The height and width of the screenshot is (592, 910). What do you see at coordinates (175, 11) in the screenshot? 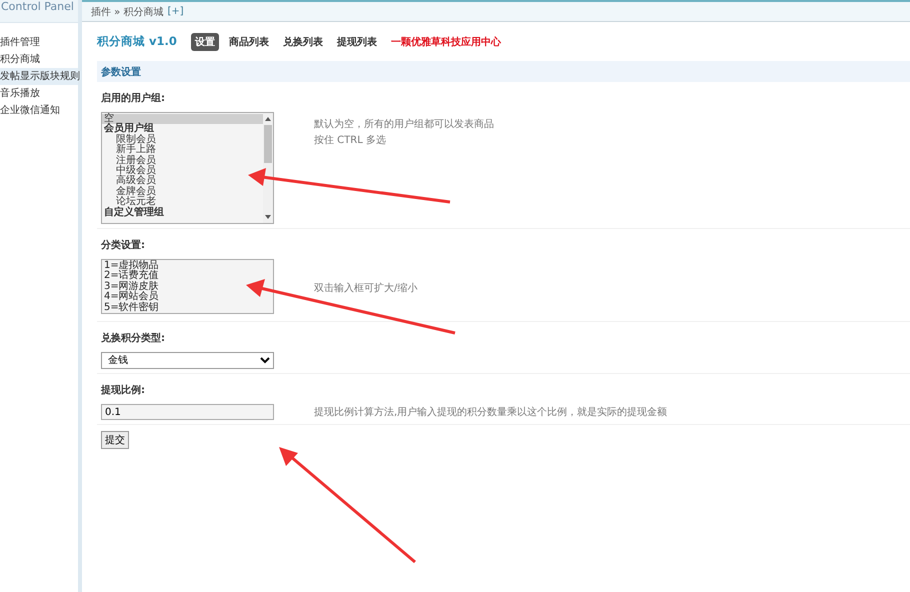
I see `add-link: [+]` at bounding box center [175, 11].